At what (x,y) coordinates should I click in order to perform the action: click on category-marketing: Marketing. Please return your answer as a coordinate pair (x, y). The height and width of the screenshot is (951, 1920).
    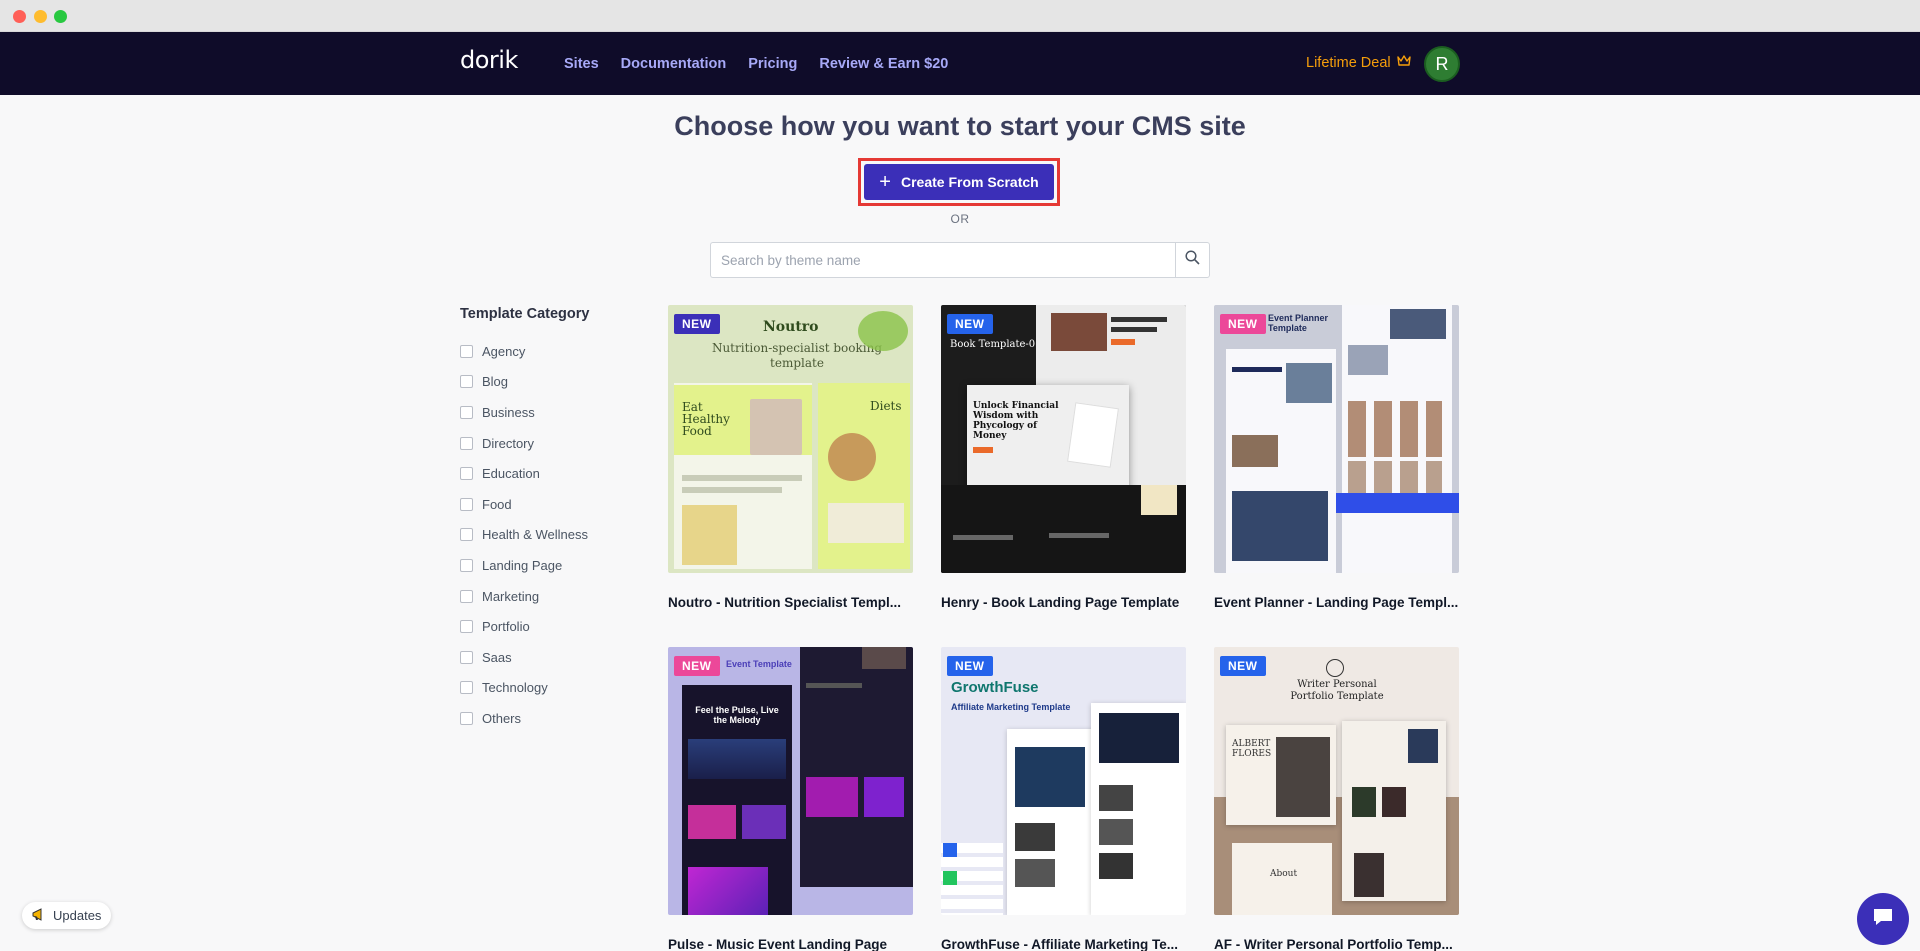
    Looking at the image, I should click on (560, 596).